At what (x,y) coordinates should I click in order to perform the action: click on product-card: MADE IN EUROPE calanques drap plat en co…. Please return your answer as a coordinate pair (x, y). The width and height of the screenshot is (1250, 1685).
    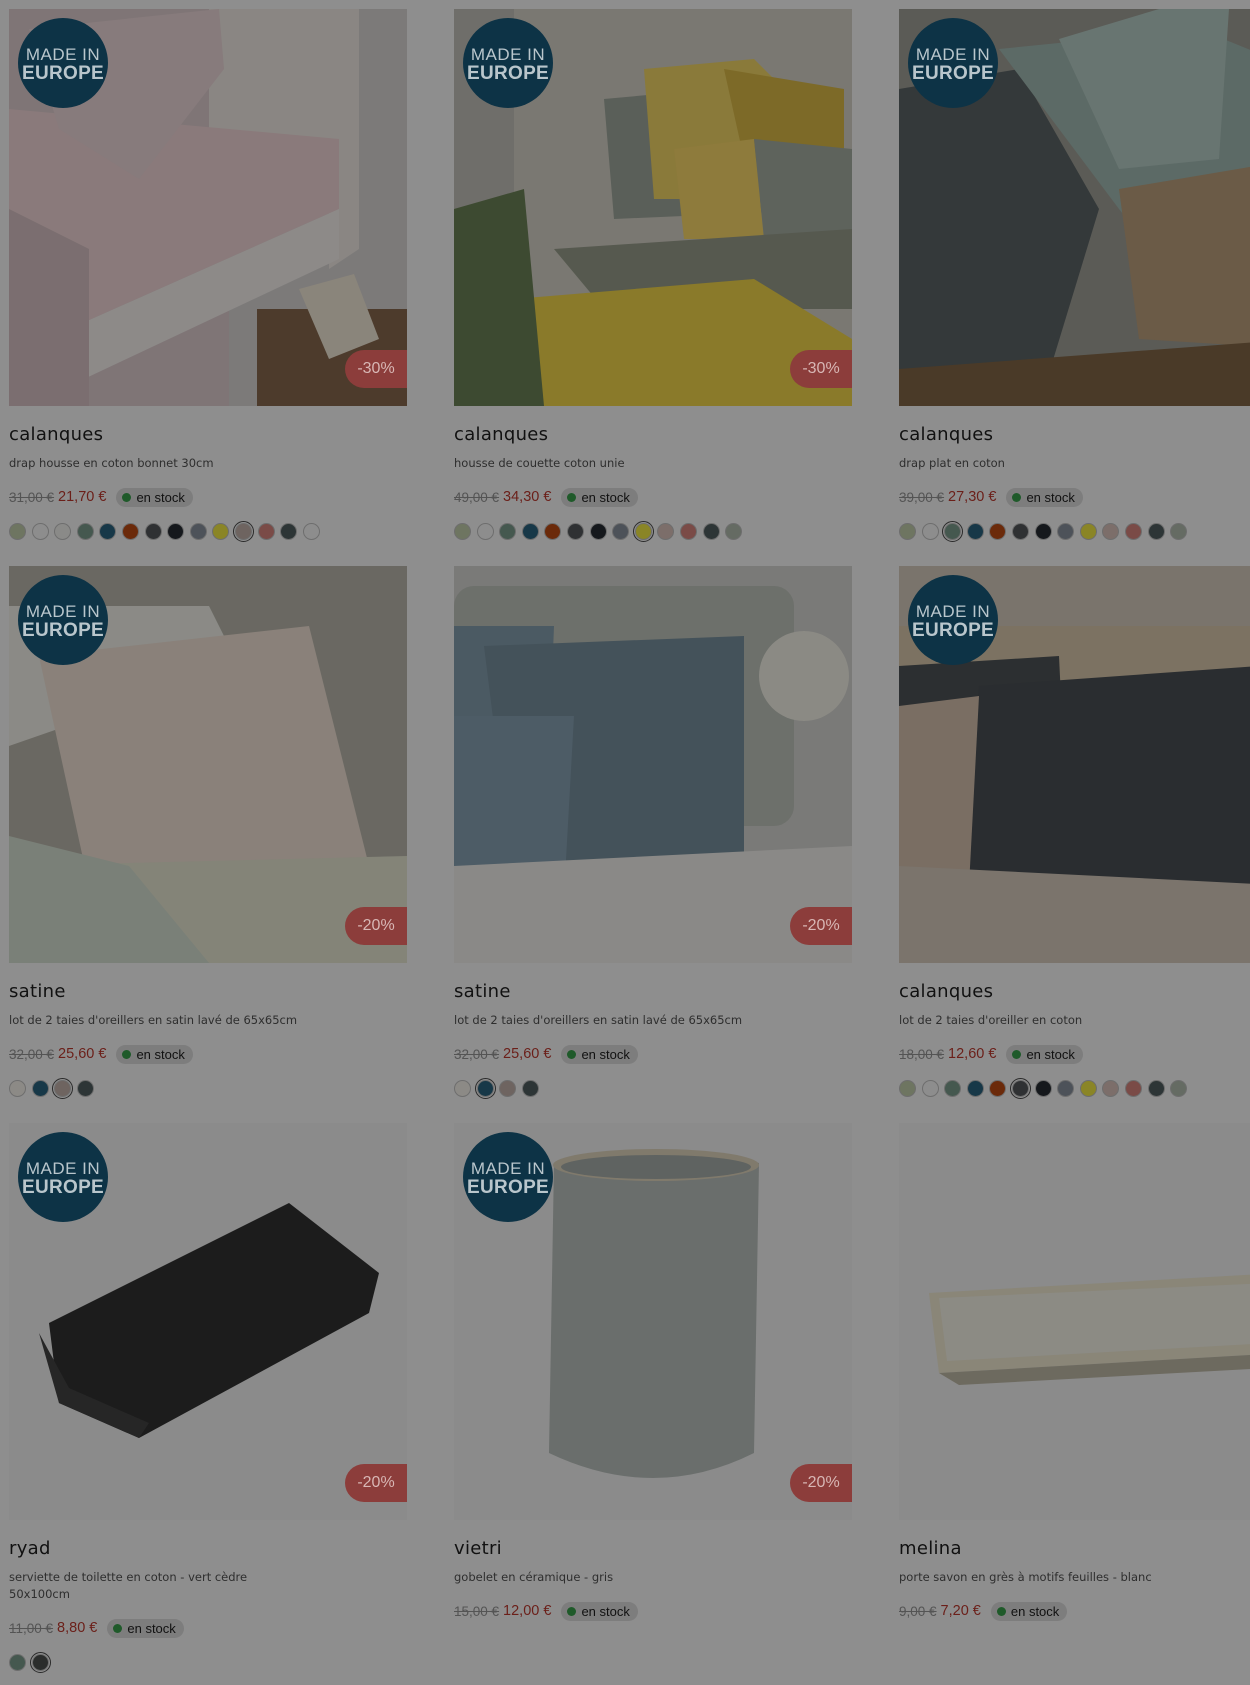
    Looking at the image, I should click on (1074, 275).